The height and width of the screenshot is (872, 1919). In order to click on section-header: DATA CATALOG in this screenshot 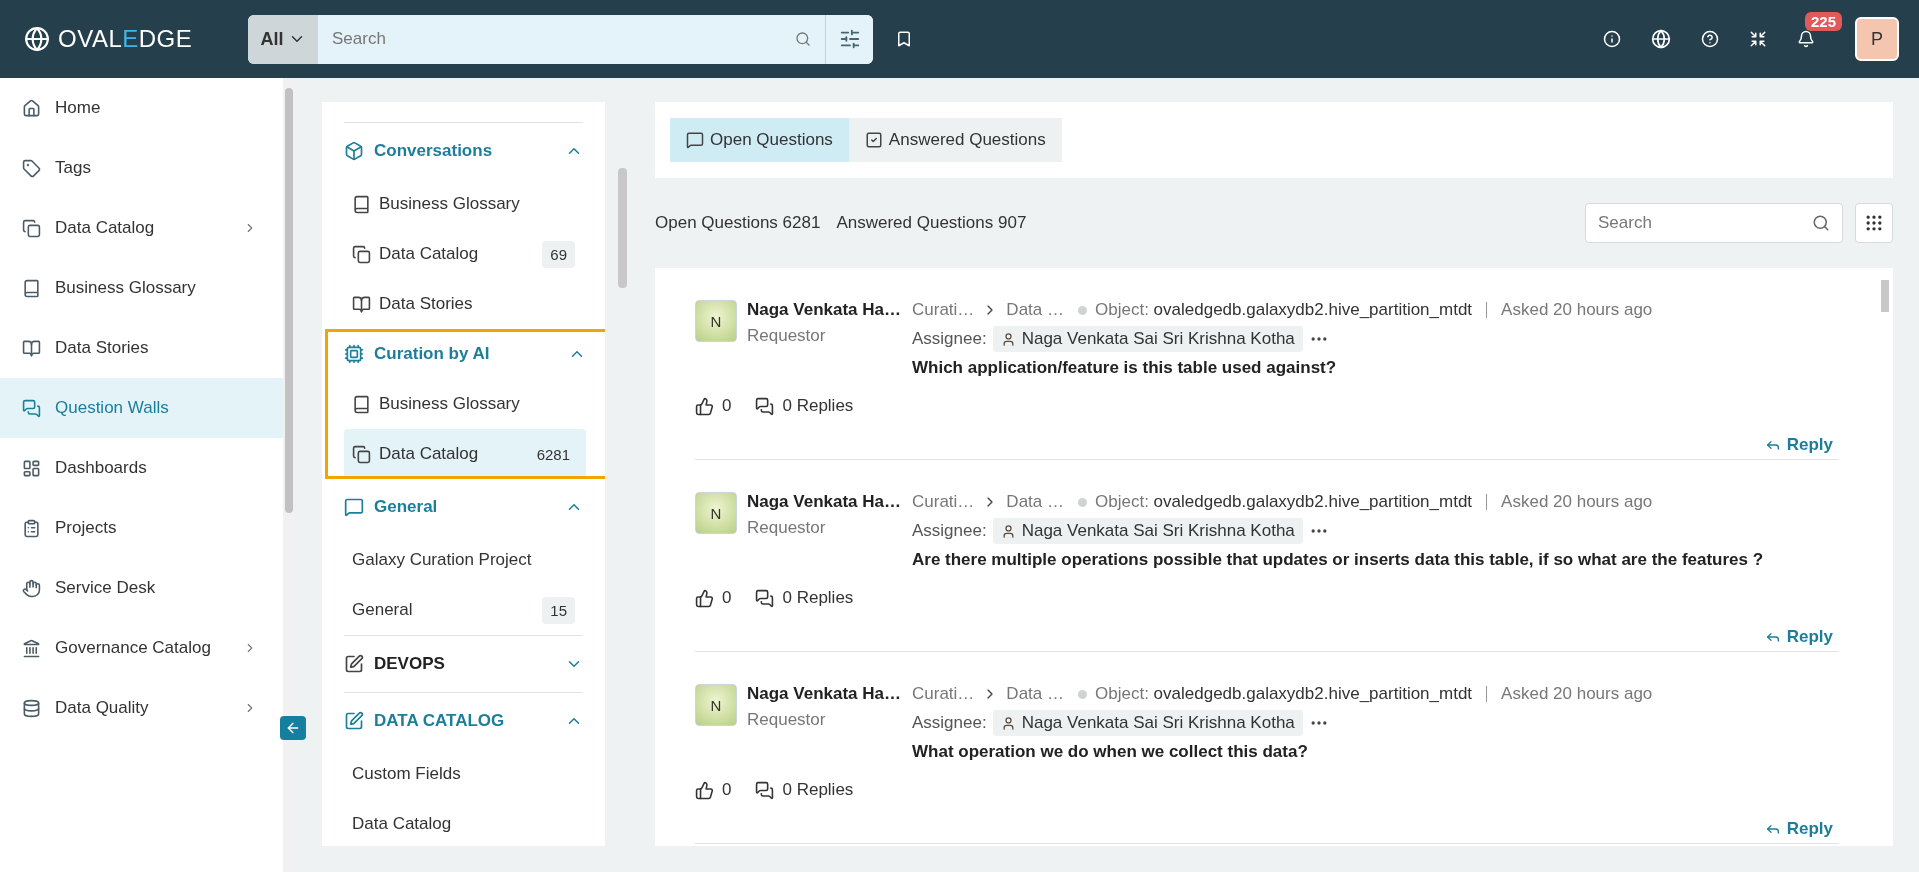, I will do `click(463, 721)`.